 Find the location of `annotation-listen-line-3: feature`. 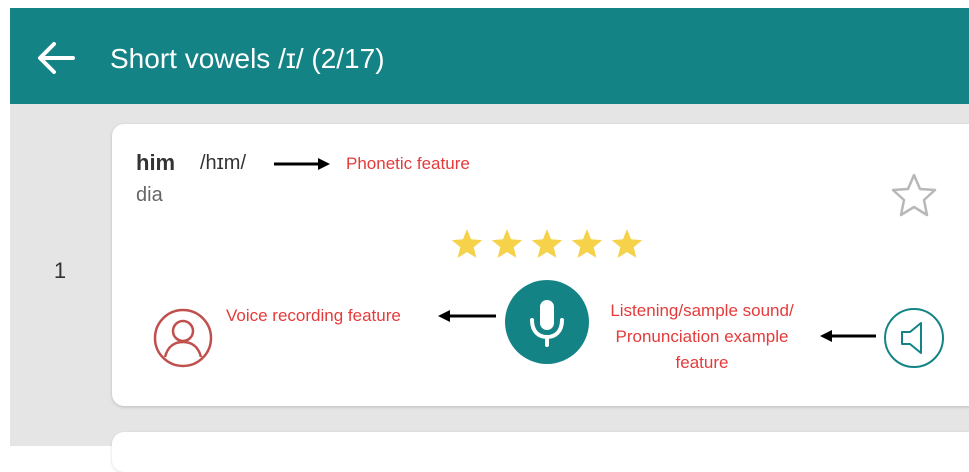

annotation-listen-line-3: feature is located at coordinates (702, 362).